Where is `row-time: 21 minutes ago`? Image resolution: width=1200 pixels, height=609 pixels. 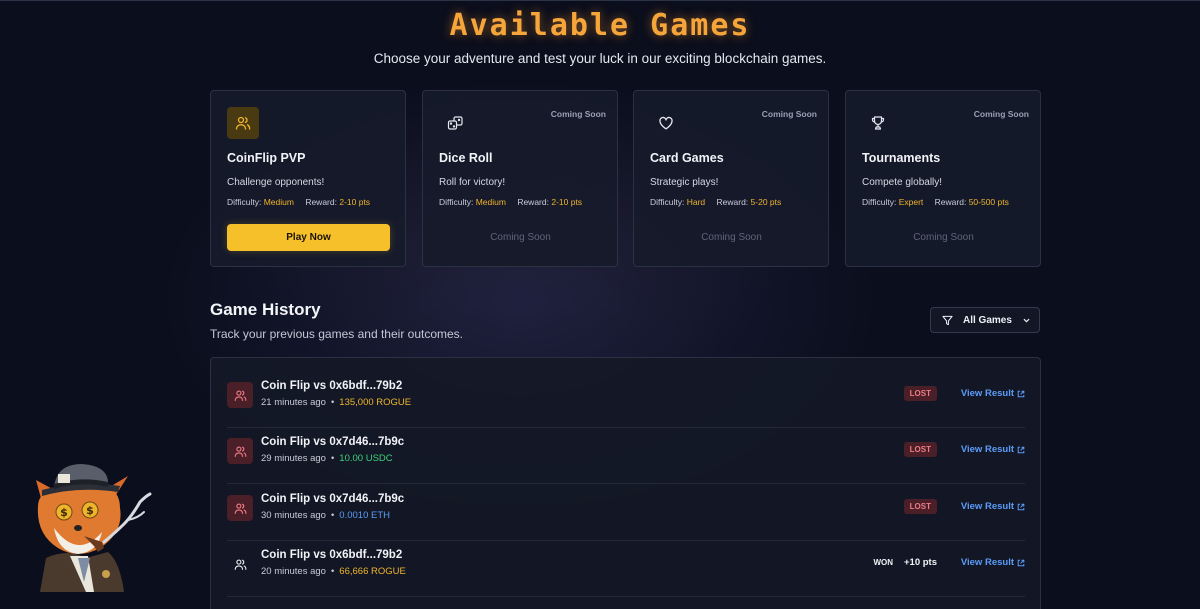
row-time: 21 minutes ago is located at coordinates (293, 402).